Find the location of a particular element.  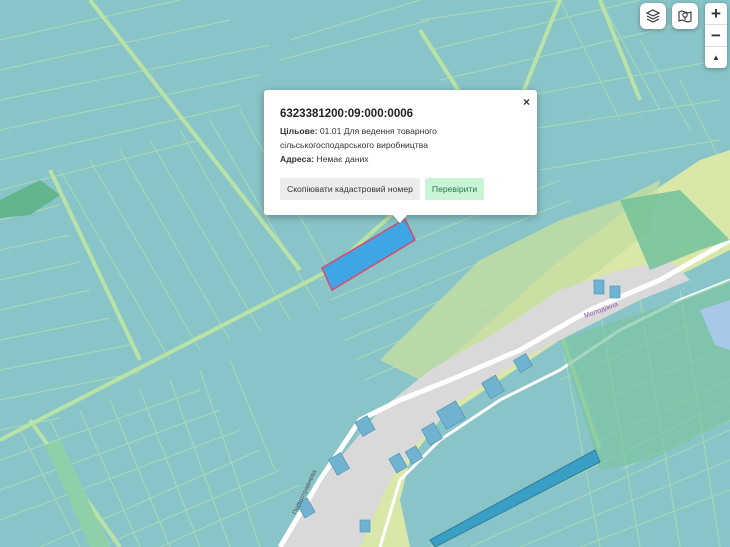

check-button: Перевірити is located at coordinates (454, 189).